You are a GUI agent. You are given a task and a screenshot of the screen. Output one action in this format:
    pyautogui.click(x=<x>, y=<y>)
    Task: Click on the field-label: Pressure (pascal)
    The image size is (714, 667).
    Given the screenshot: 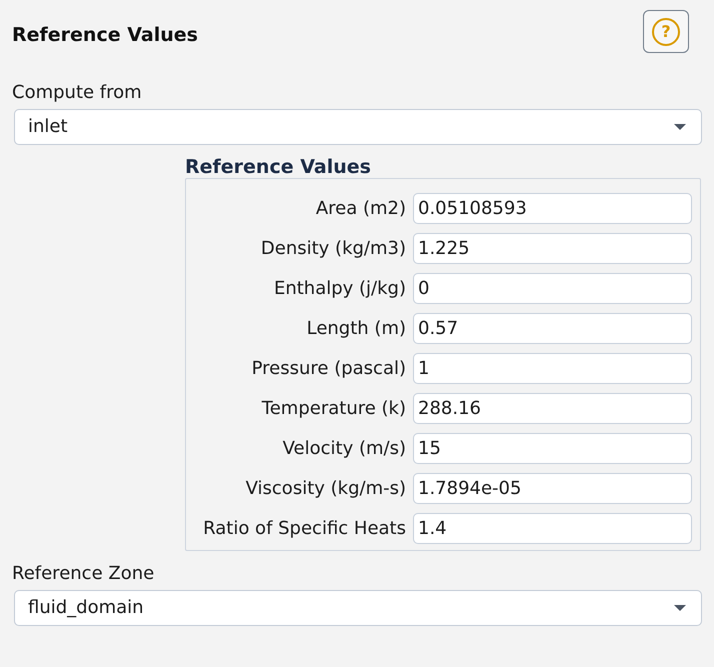 What is the action you would take?
    pyautogui.click(x=328, y=369)
    